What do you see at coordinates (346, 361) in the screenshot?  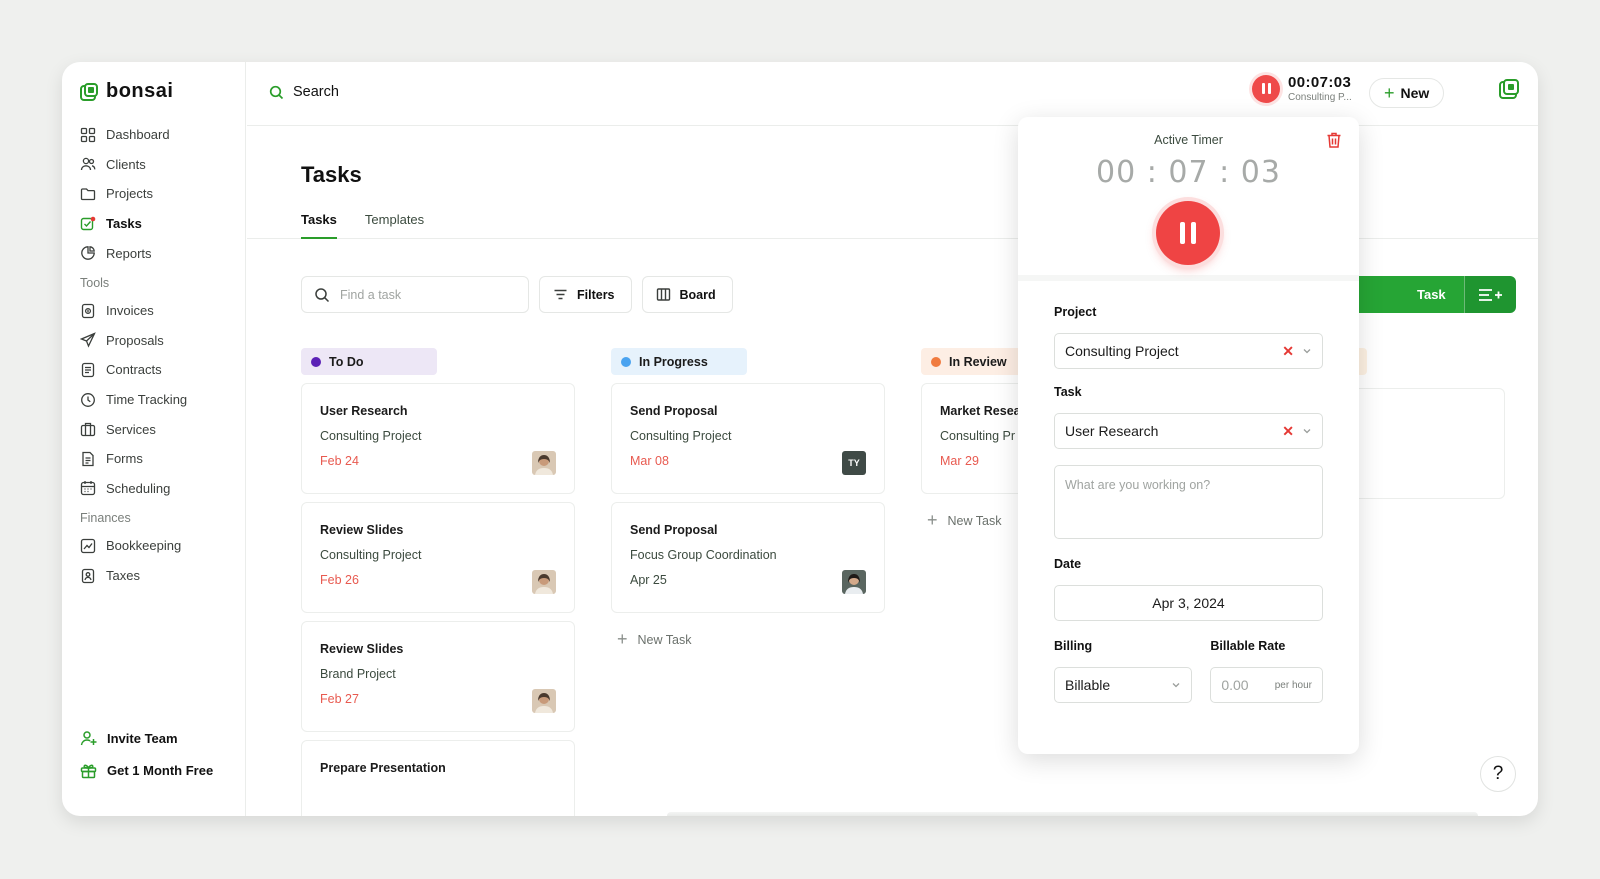 I see `column-title: To Do` at bounding box center [346, 361].